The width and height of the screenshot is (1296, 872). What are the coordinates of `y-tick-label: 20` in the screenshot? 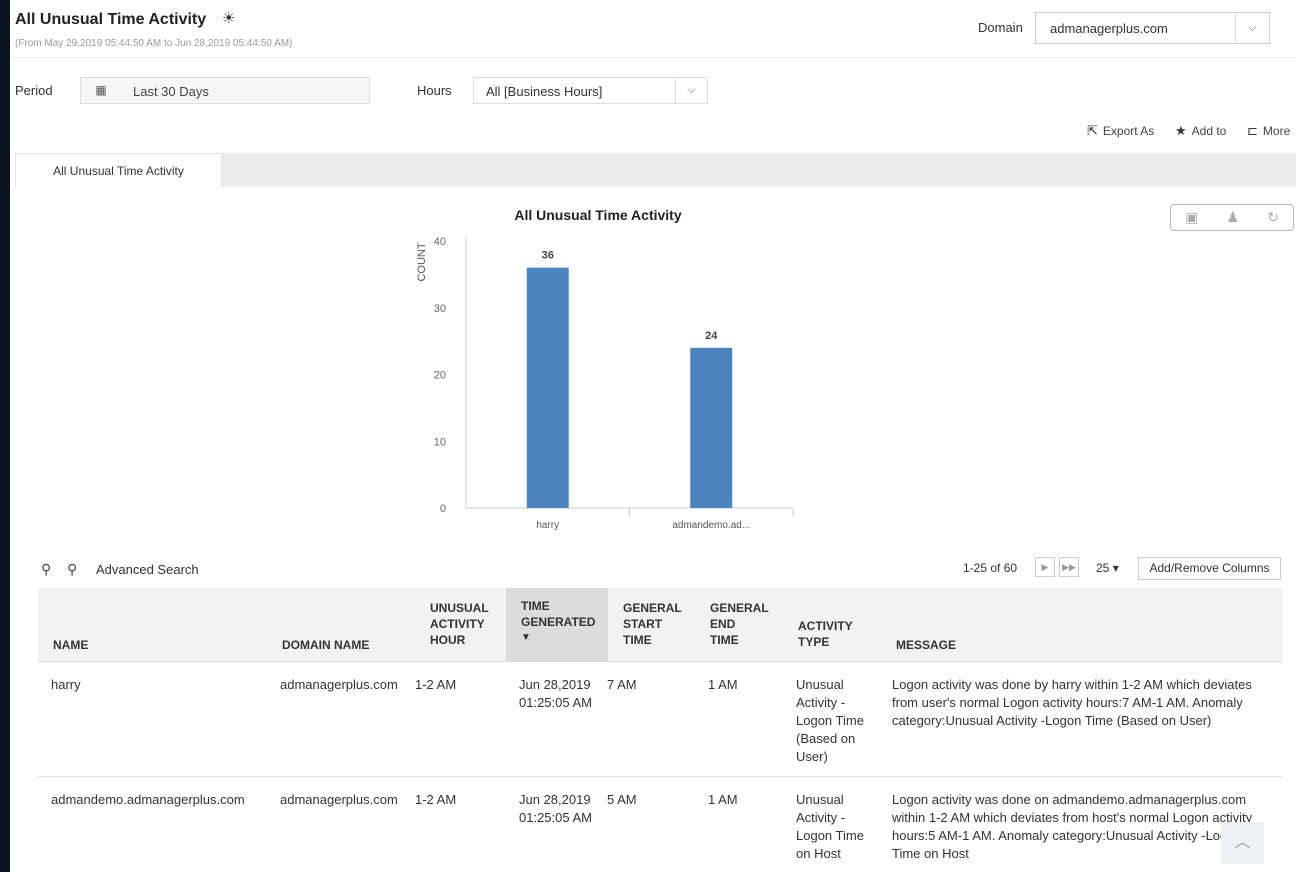 It's located at (440, 376).